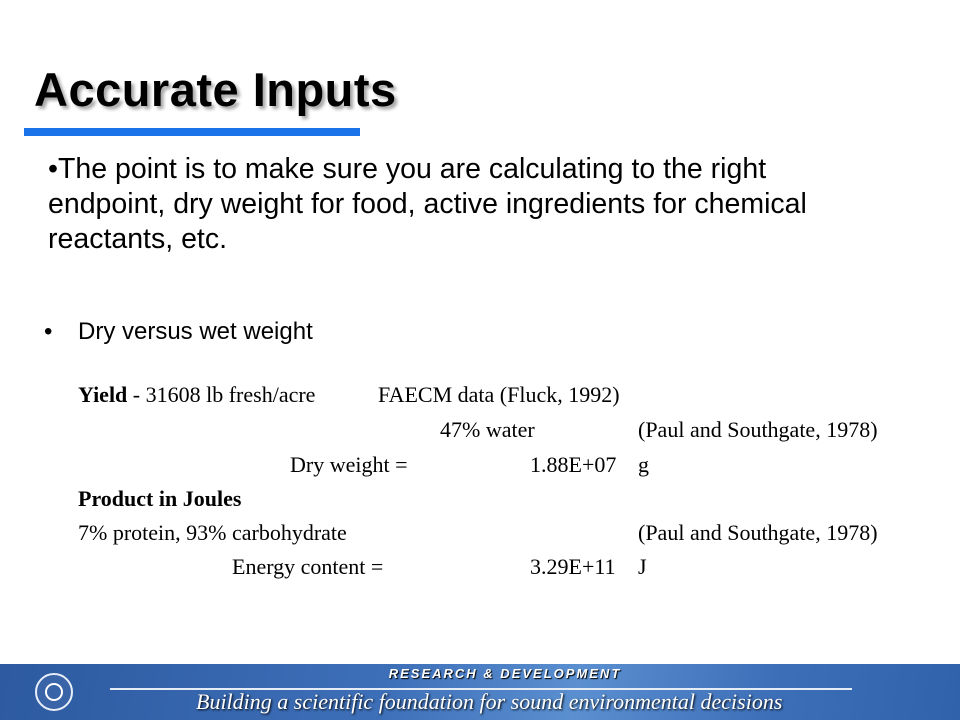  I want to click on footer-heading: RESEARCH & DEVELOPMENT, so click(505, 673).